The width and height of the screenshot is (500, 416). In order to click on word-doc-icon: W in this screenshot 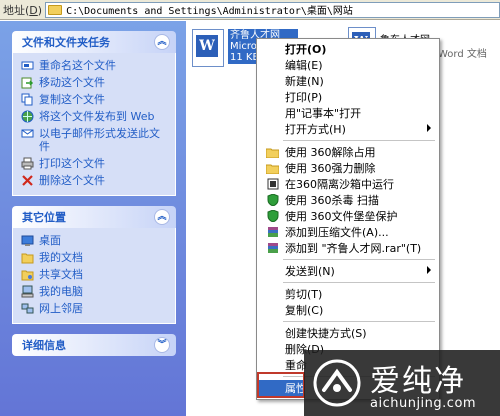, I will do `click(208, 48)`.